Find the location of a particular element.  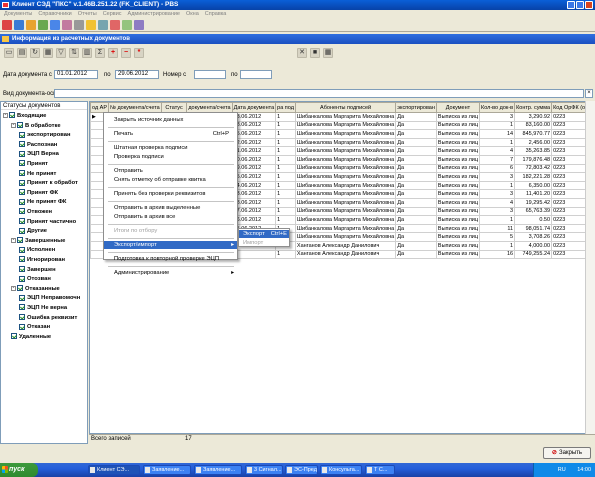

context-menu-item: Подготовка к повторной проверке ЭЦП is located at coordinates (170, 259).